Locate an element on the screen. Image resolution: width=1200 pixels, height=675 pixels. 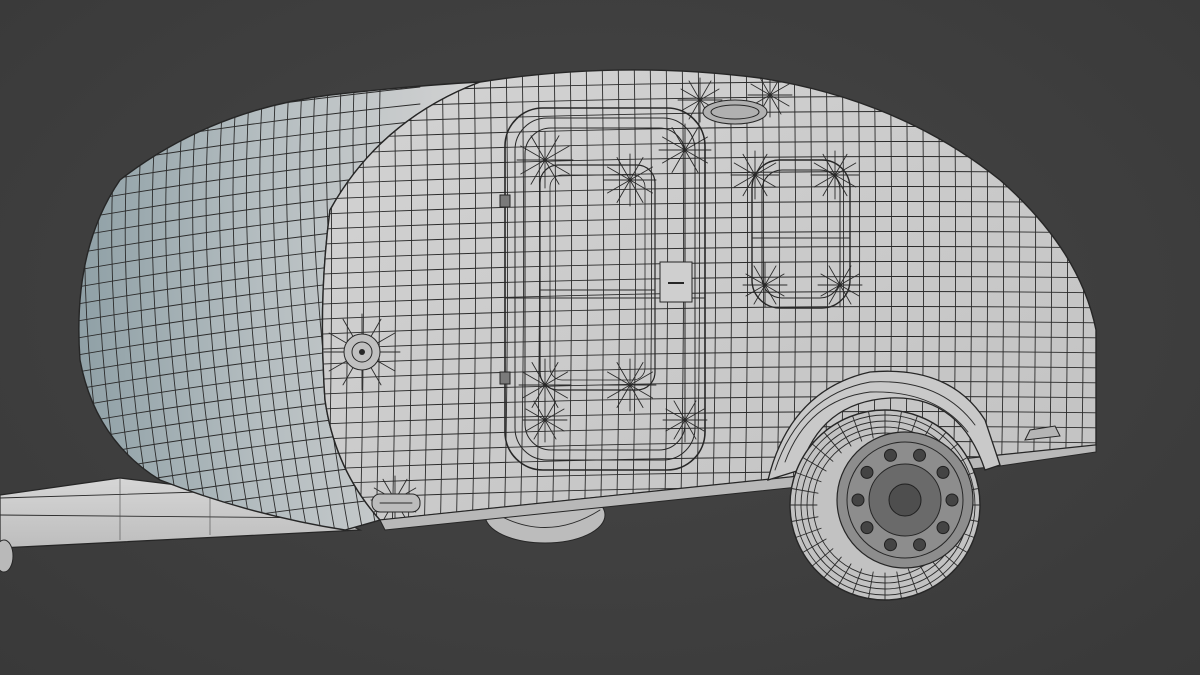
side-marker-light is located at coordinates (362, 352).